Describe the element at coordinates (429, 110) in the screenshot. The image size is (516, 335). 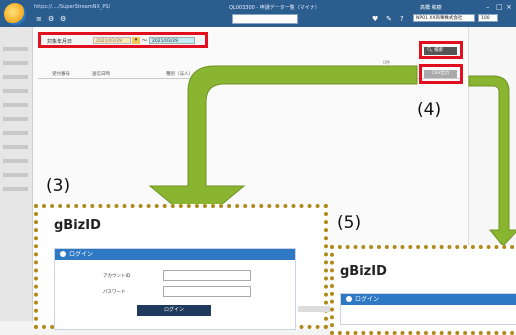
I see `step-4-label: (4)` at that location.